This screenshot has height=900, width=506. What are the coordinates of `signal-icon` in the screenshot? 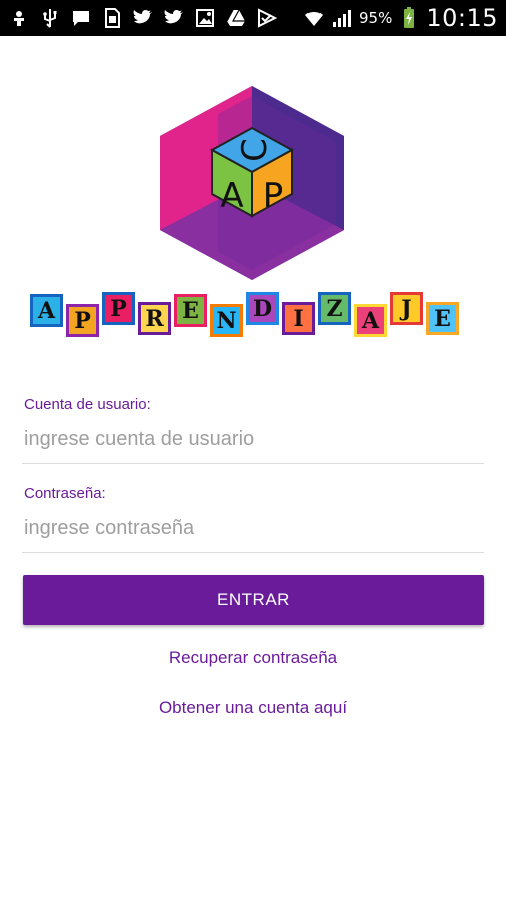 It's located at (342, 18).